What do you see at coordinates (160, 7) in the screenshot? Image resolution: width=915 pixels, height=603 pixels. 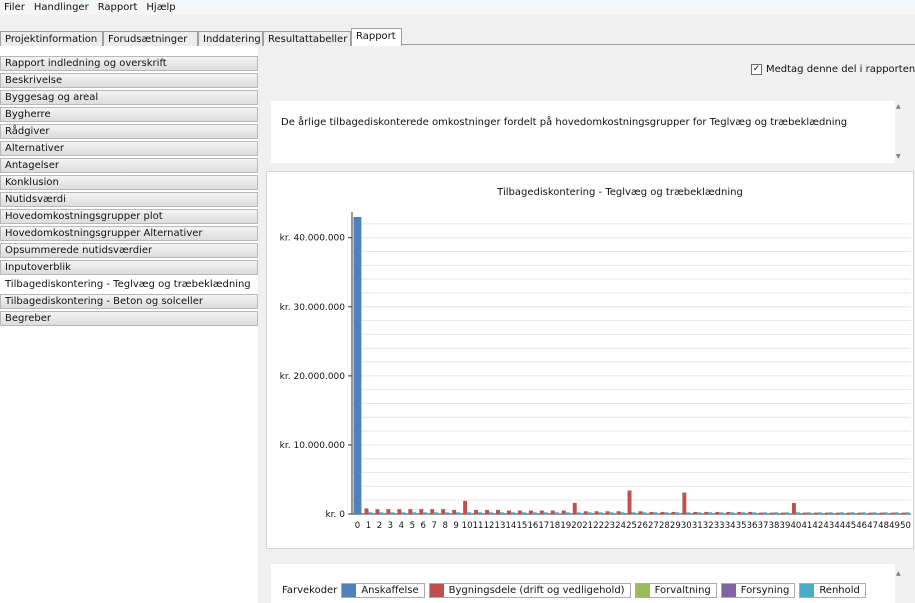 I see `menu-help: Hjælp` at bounding box center [160, 7].